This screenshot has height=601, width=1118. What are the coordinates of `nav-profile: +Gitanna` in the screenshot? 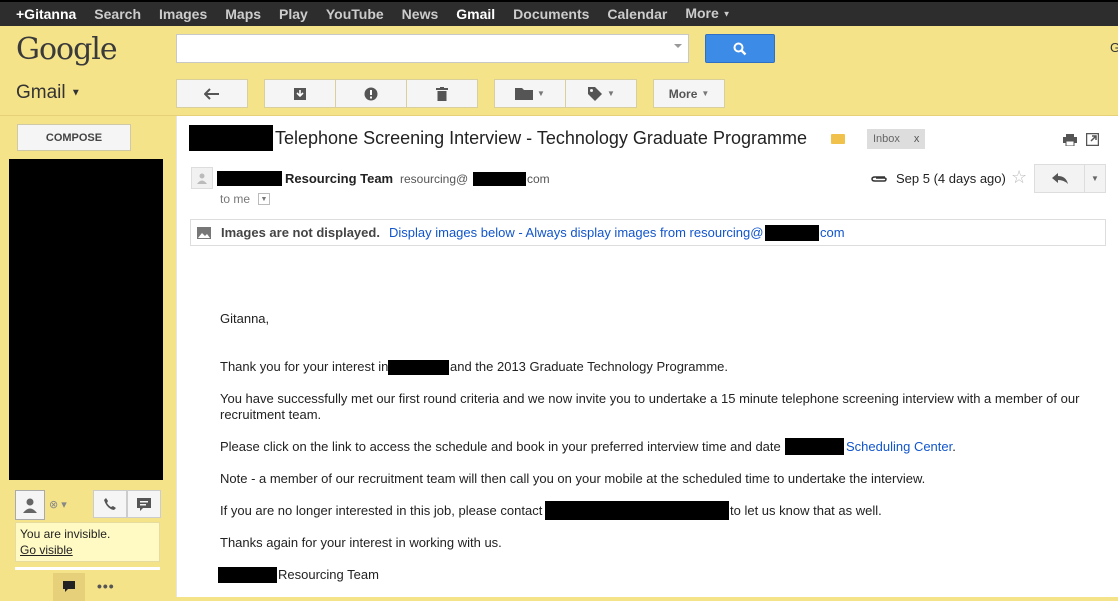 It's located at (42, 14).